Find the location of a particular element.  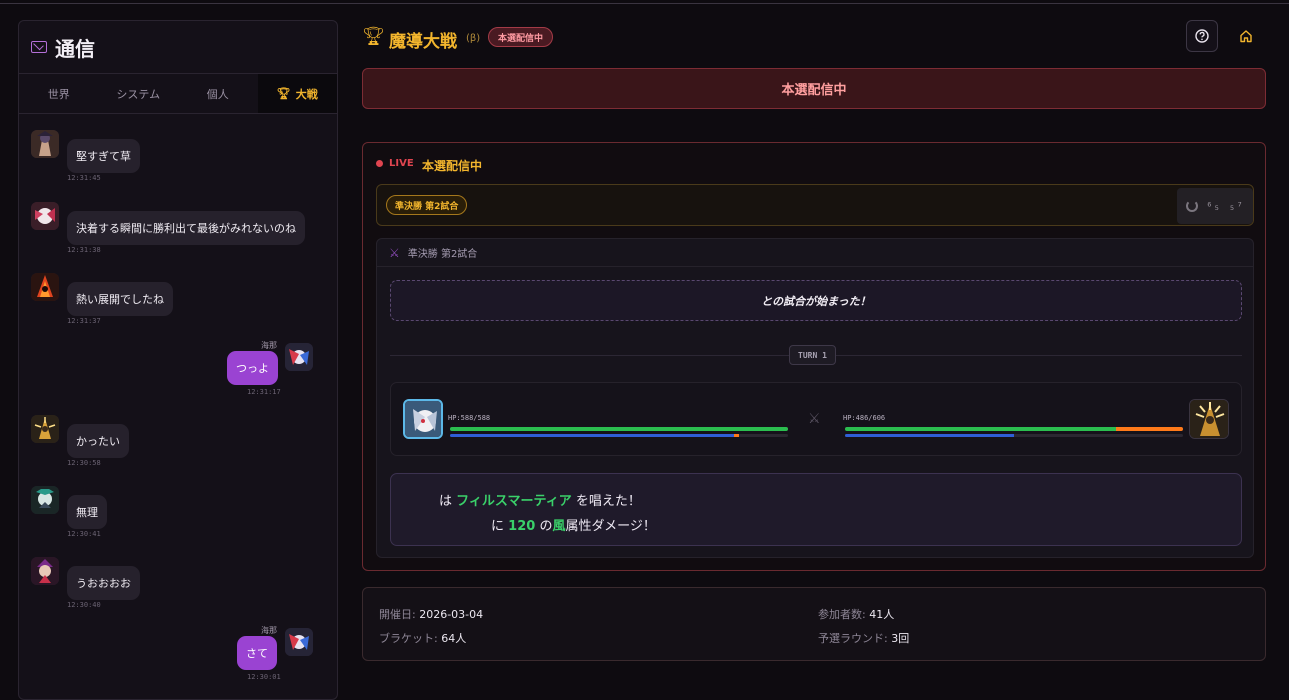

info-bracket: ブラケット: 64人 is located at coordinates (422, 638).